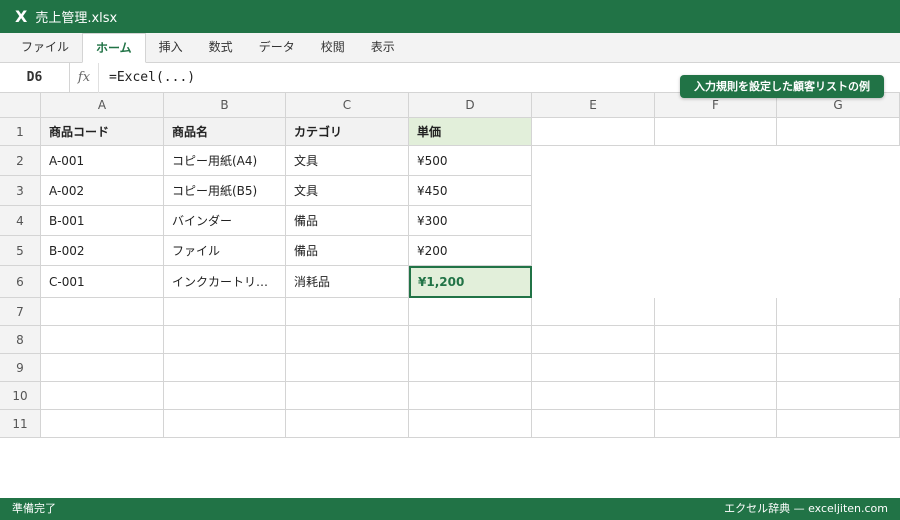 The width and height of the screenshot is (900, 520). Describe the element at coordinates (716, 368) in the screenshot. I see `cell-f9` at that location.